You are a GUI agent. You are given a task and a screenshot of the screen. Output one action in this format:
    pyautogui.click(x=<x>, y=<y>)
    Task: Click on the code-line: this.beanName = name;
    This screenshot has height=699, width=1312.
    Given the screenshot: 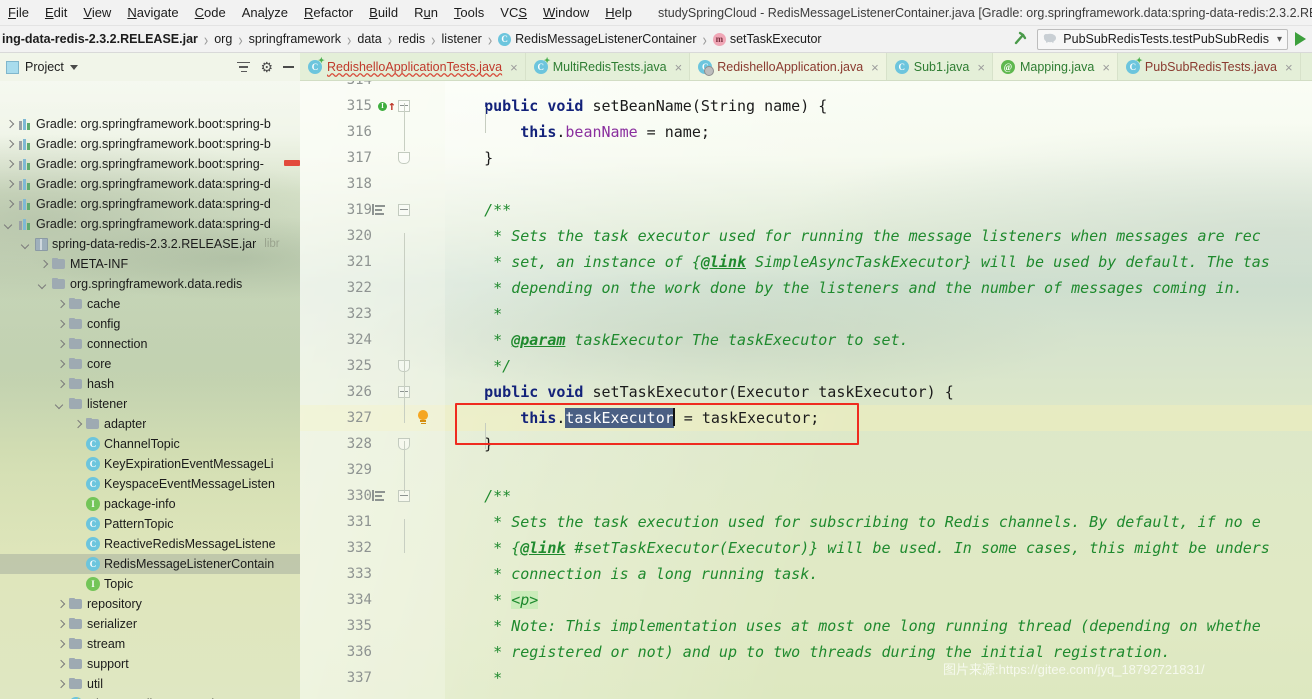 What is the action you would take?
    pyautogui.click(x=878, y=132)
    